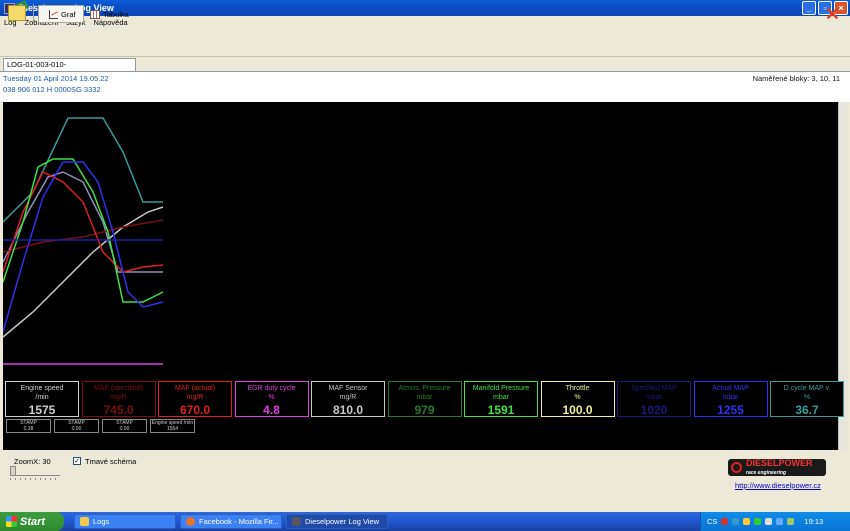 This screenshot has width=850, height=531. Describe the element at coordinates (42, 388) in the screenshot. I see `gauge-name: Engine speed` at that location.